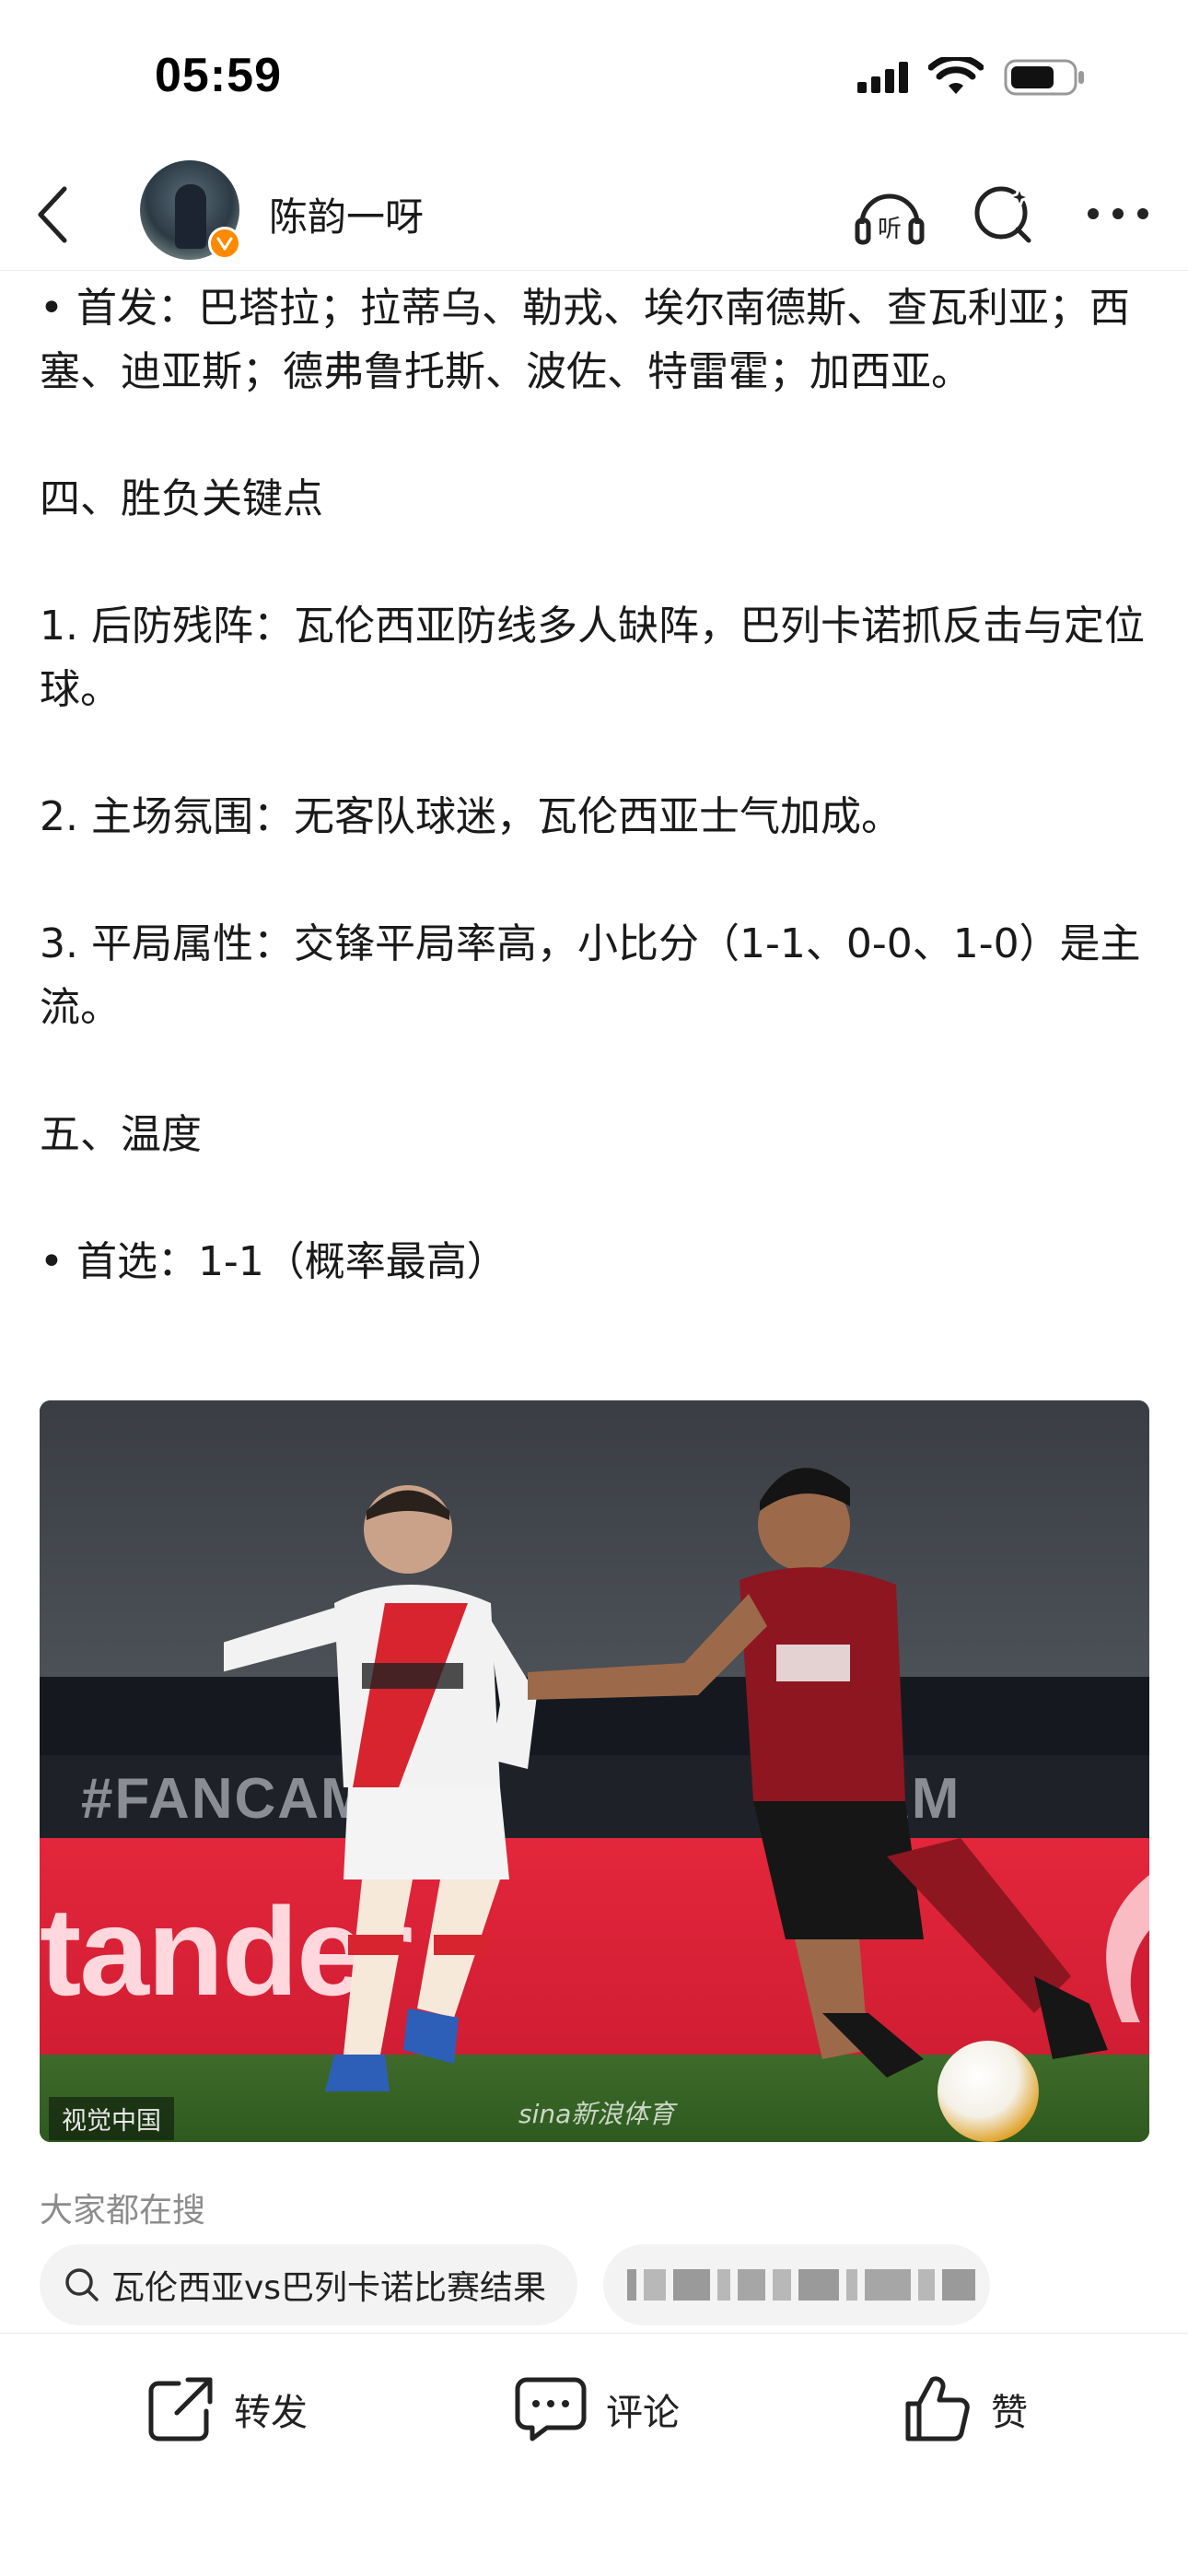 The width and height of the screenshot is (1188, 2576). Describe the element at coordinates (181, 498) in the screenshot. I see `article-heading: 四、胜负关键点` at that location.